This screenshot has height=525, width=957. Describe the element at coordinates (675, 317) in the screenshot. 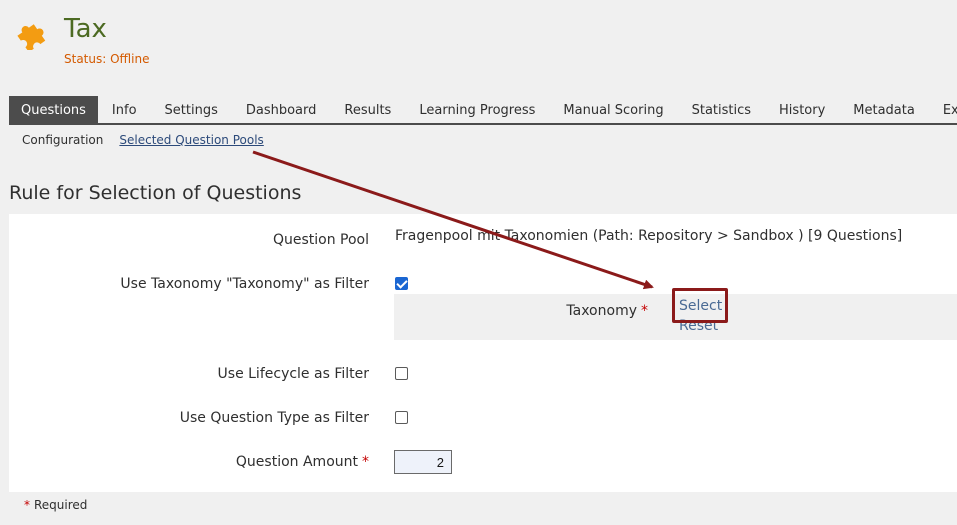

I see `taxonomy-subform: Taxonomy * Select Reset` at that location.